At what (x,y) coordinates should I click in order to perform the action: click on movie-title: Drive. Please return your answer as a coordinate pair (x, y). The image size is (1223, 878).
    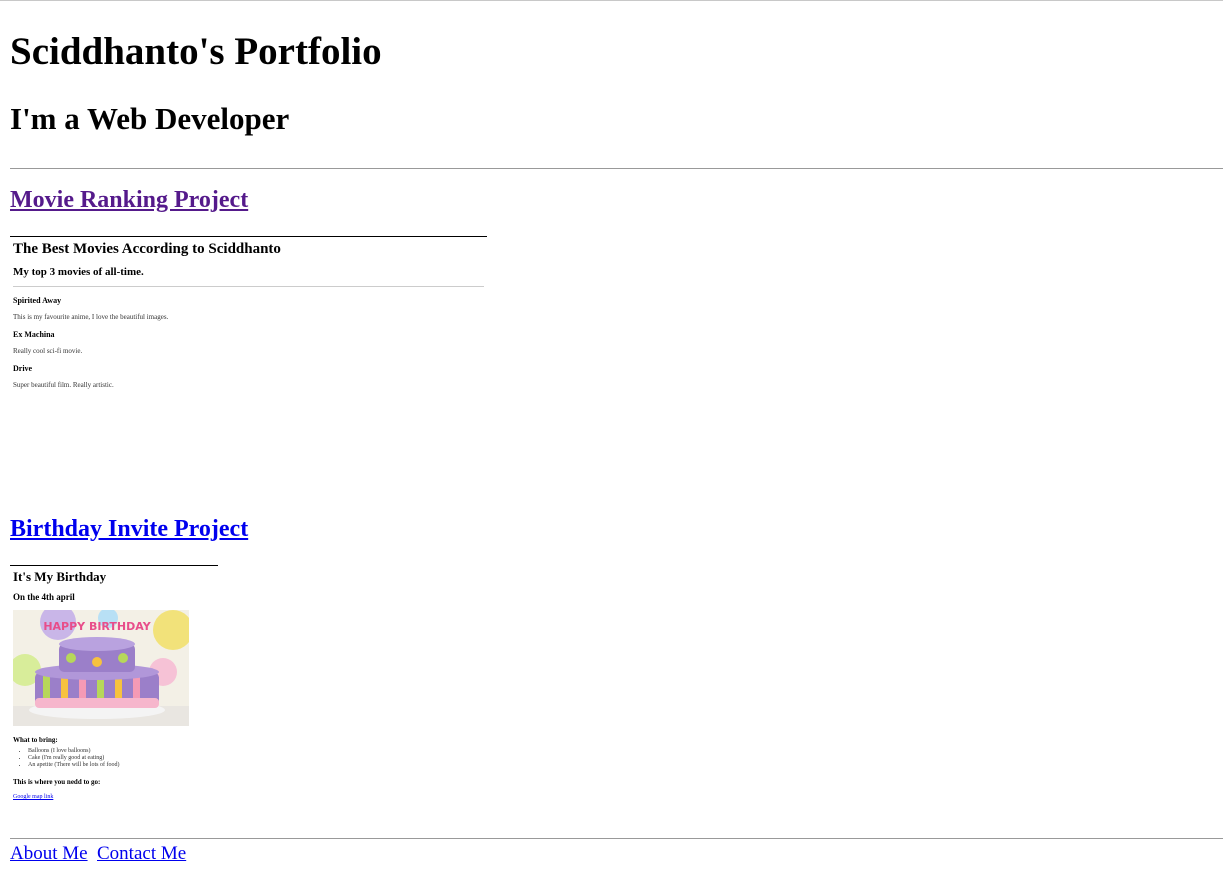
    Looking at the image, I should click on (23, 368).